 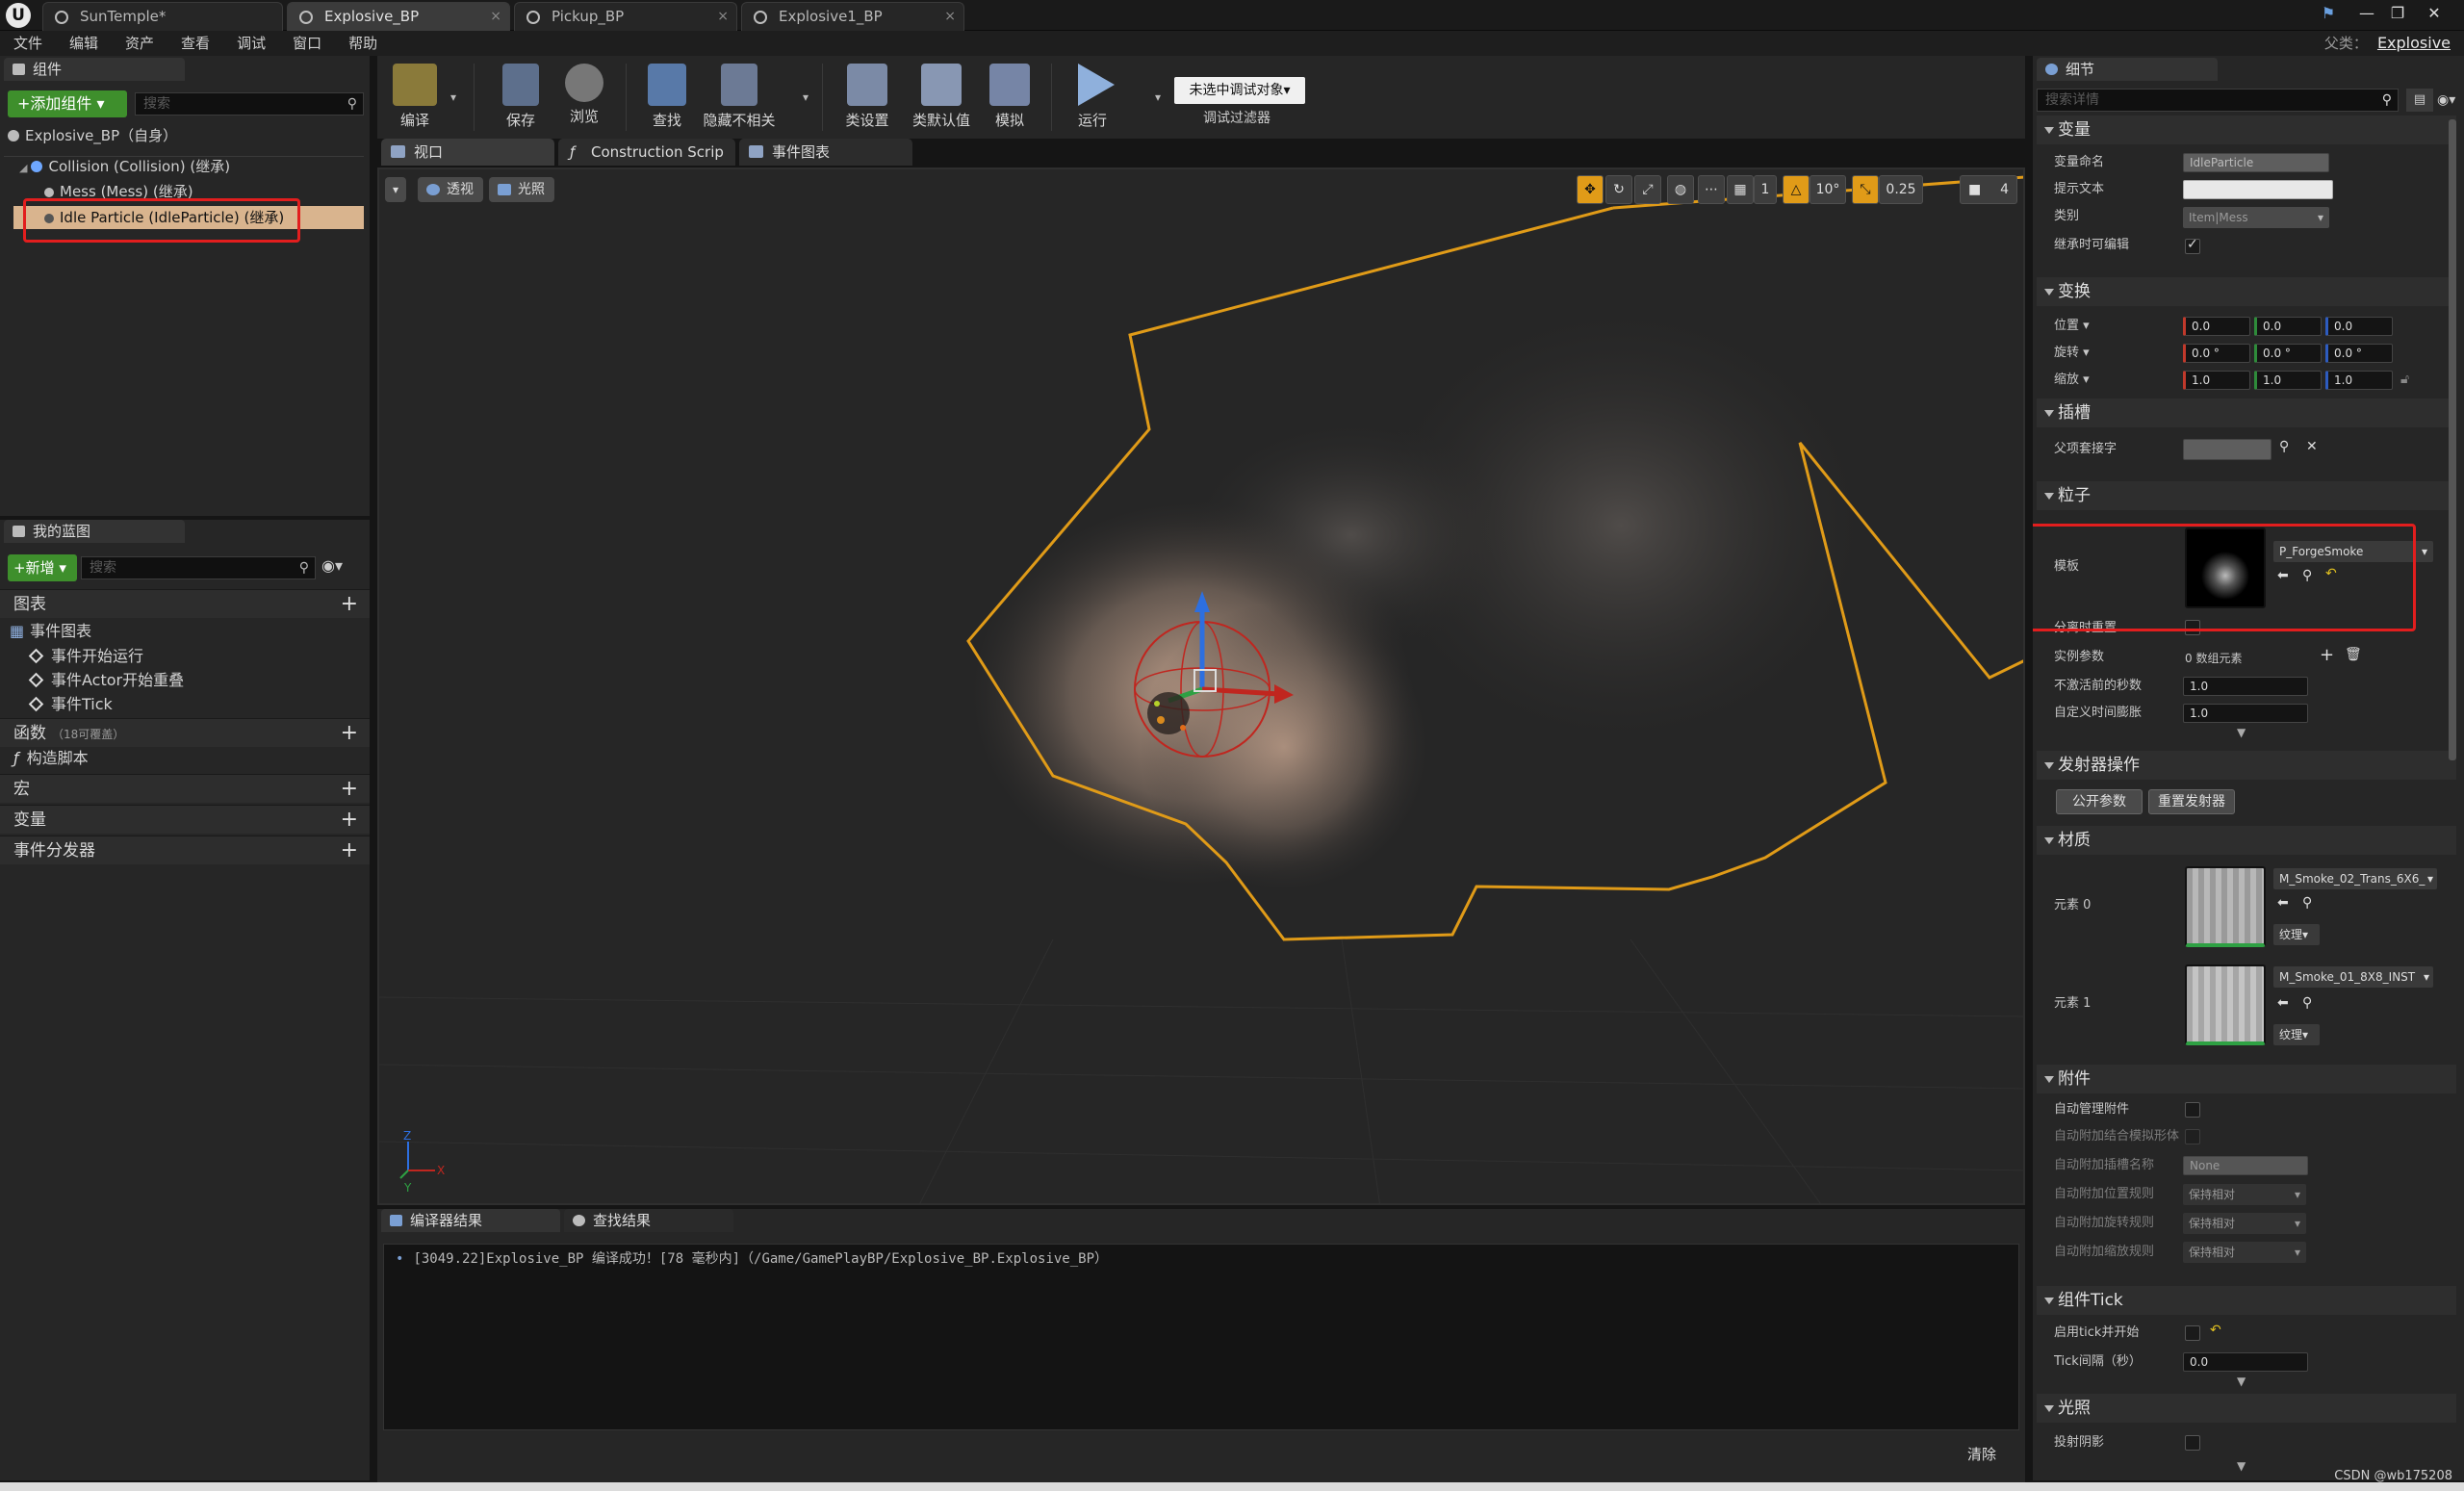 I want to click on add-element-icon: +, so click(x=2327, y=655).